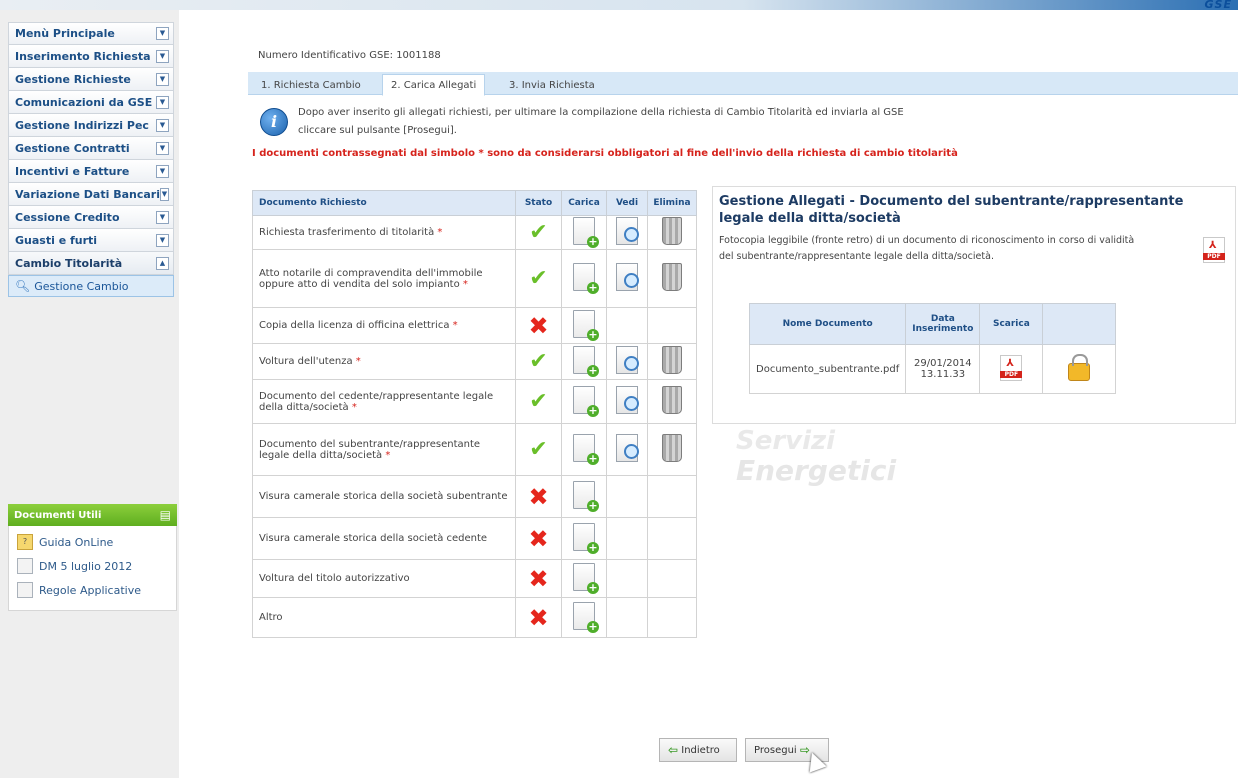 The height and width of the screenshot is (778, 1238). Describe the element at coordinates (91, 171) in the screenshot. I see `sidebar-item-incentivi-e-fatture: Incentivi e Fatture ▼` at that location.